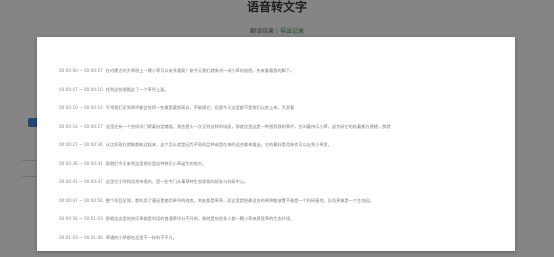 Image resolution: width=554 pixels, height=257 pixels. I want to click on transcript-timestamp: 00:01:03 ~ 00:01:08, so click(81, 237).